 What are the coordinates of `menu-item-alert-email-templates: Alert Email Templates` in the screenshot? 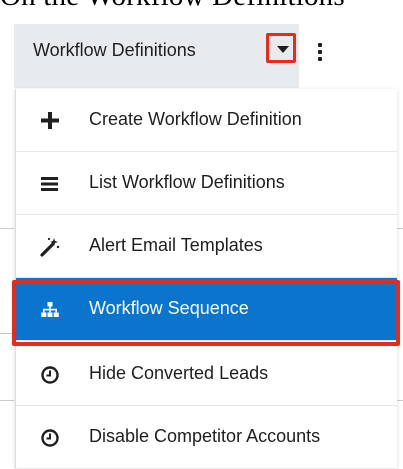 It's located at (206, 246).